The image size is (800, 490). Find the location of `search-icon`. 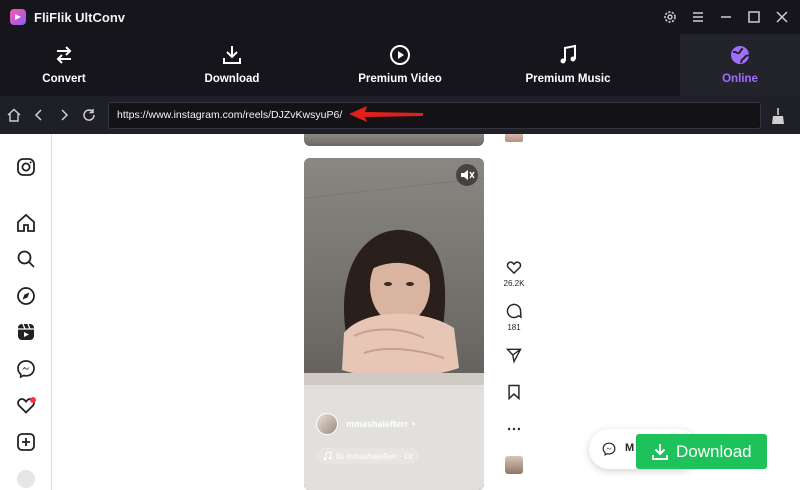

search-icon is located at coordinates (26, 259).